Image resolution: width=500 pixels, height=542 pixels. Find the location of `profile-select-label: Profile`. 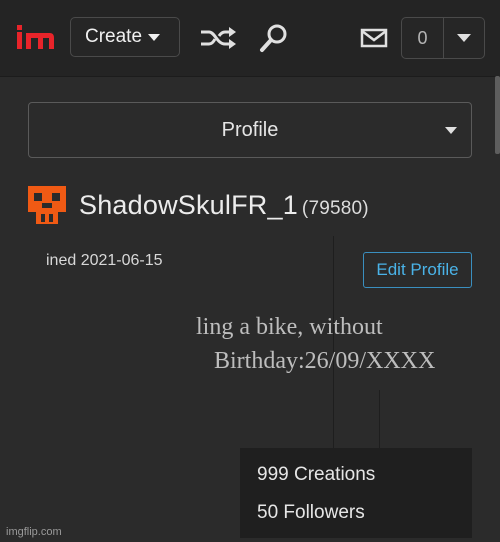

profile-select-label: Profile is located at coordinates (250, 129).